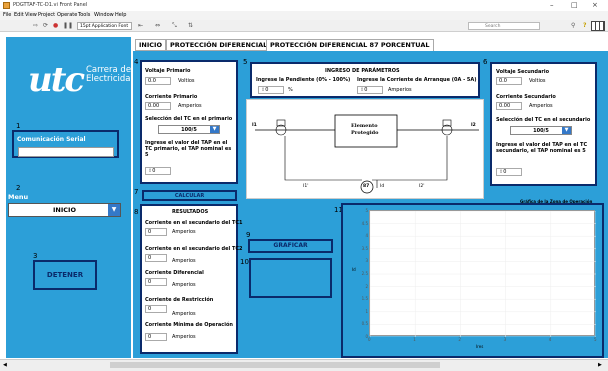 This screenshot has width=608, height=371. What do you see at coordinates (595, 5) in the screenshot?
I see `close-button: ×` at bounding box center [595, 5].